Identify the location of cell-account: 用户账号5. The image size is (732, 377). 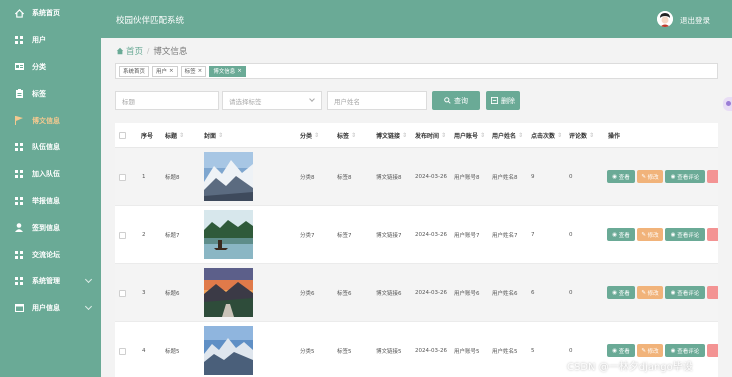
(467, 352).